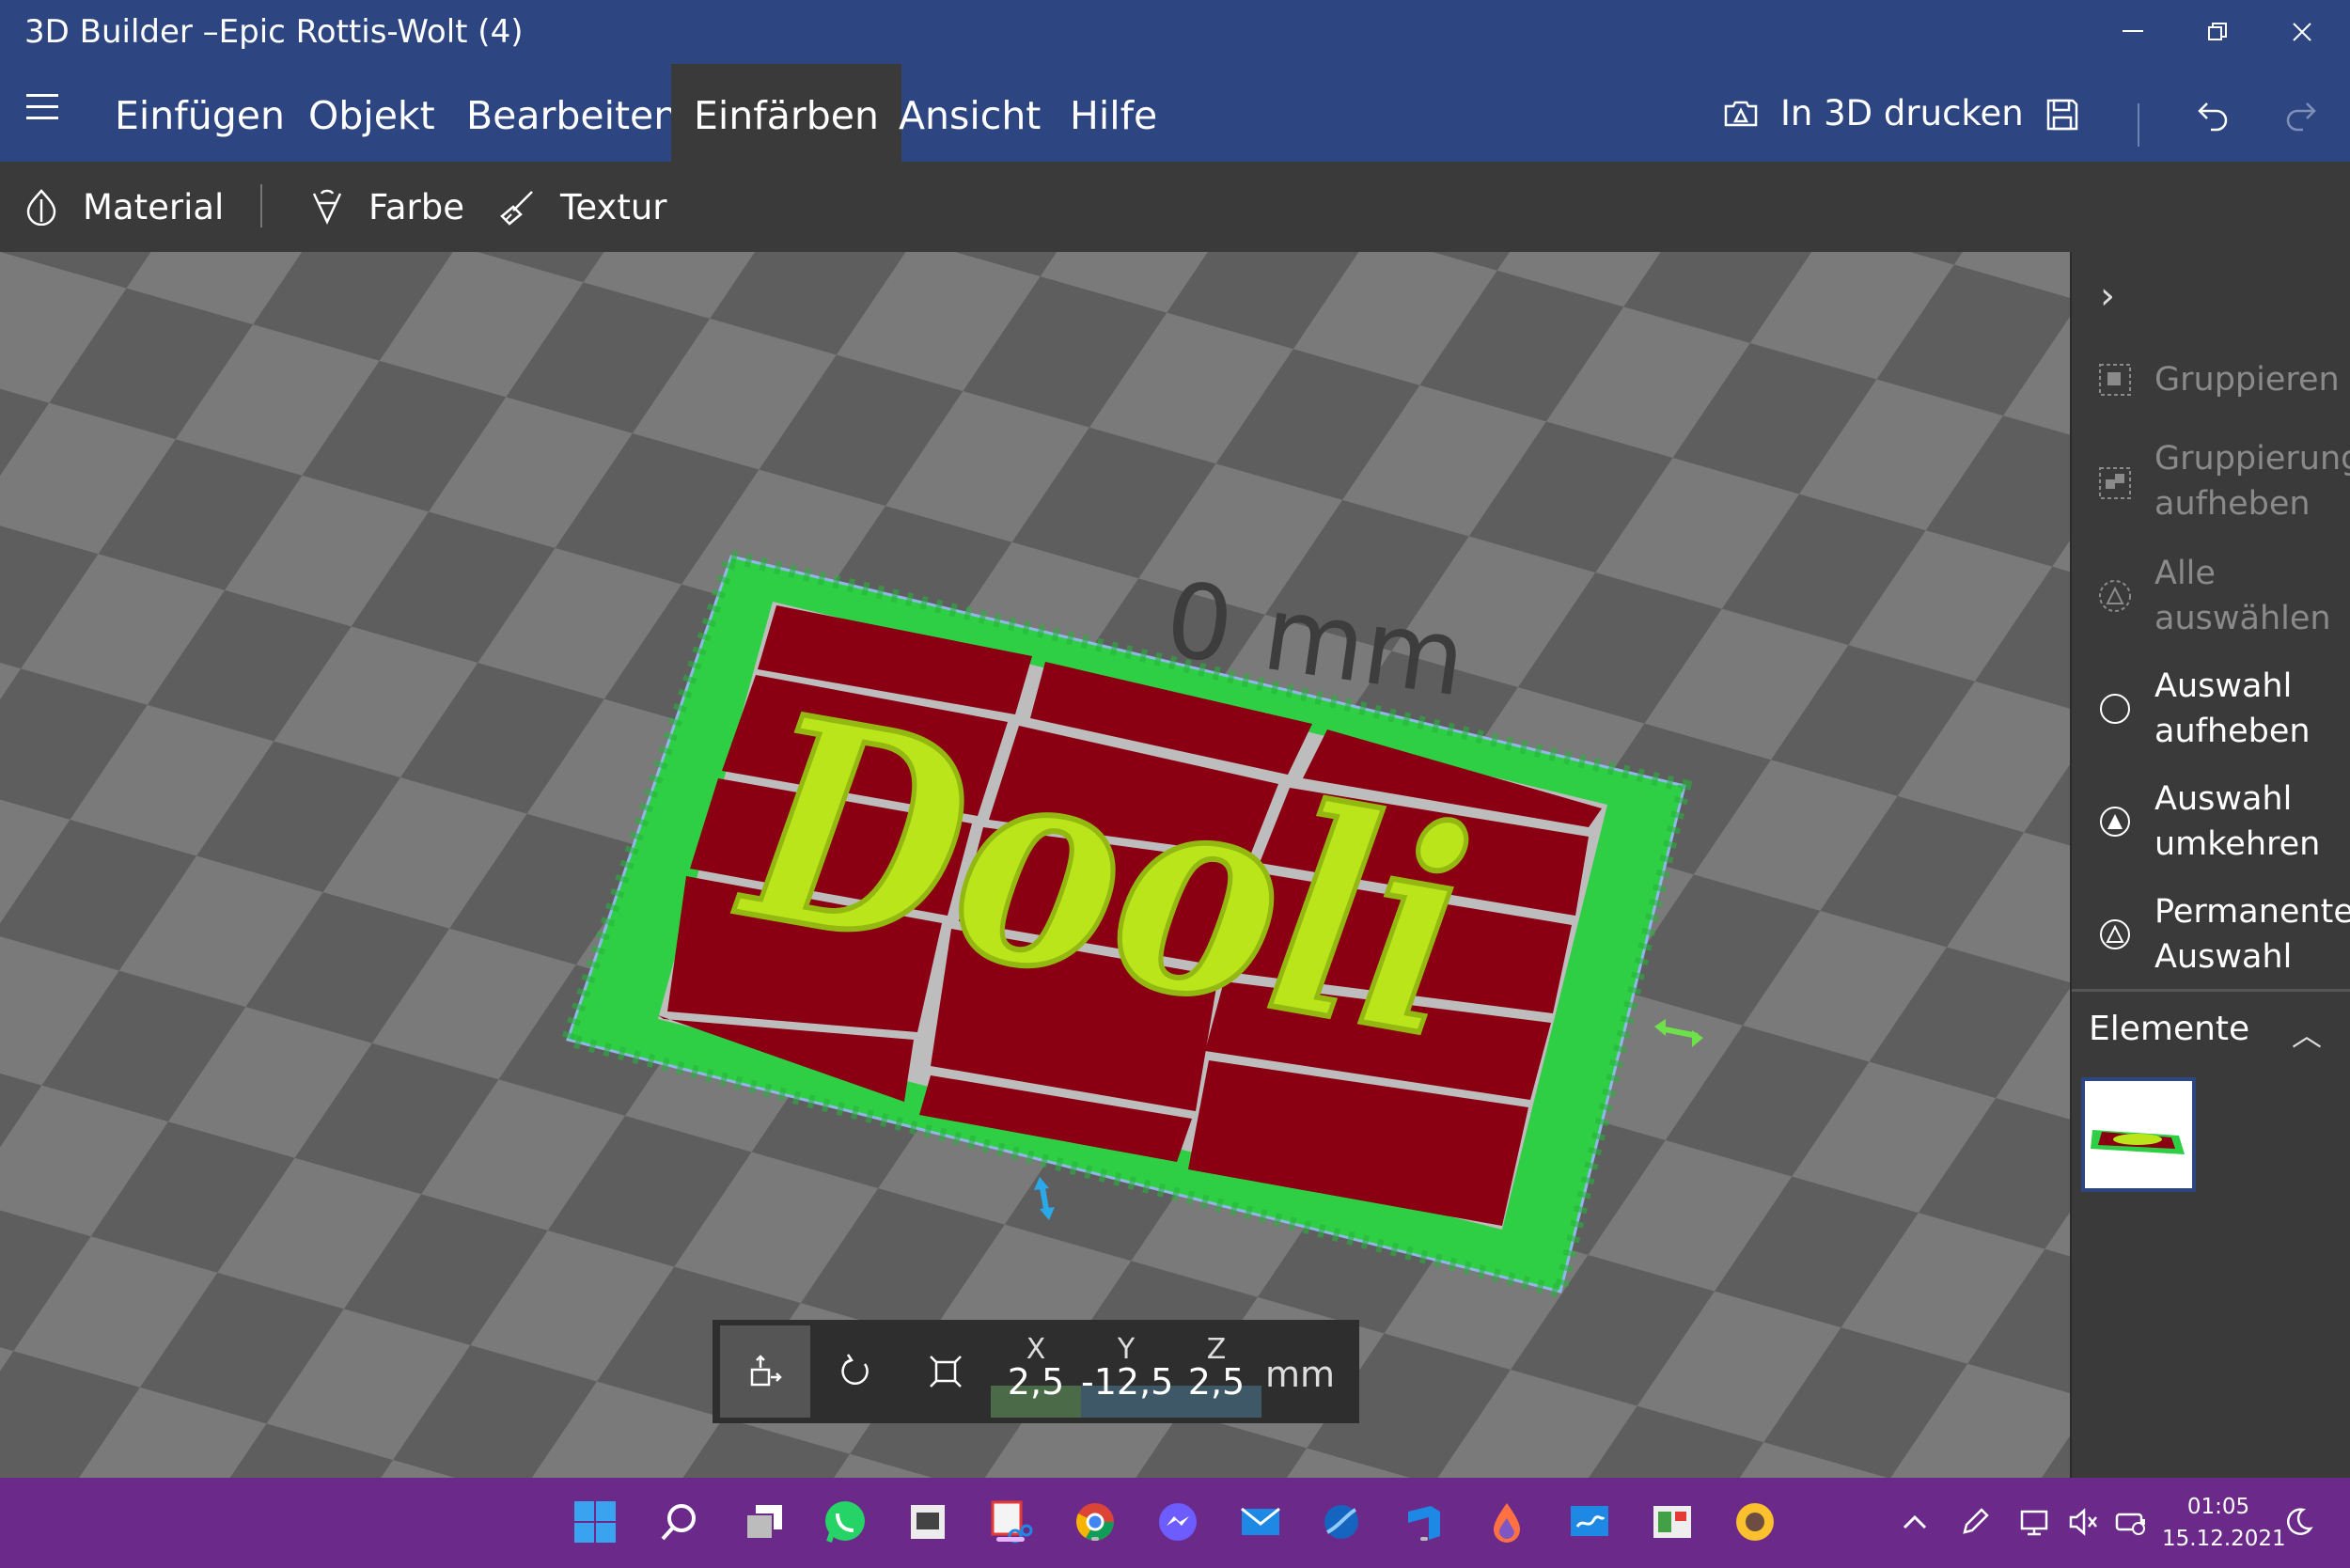  What do you see at coordinates (845, 1522) in the screenshot?
I see `whatsapp-app` at bounding box center [845, 1522].